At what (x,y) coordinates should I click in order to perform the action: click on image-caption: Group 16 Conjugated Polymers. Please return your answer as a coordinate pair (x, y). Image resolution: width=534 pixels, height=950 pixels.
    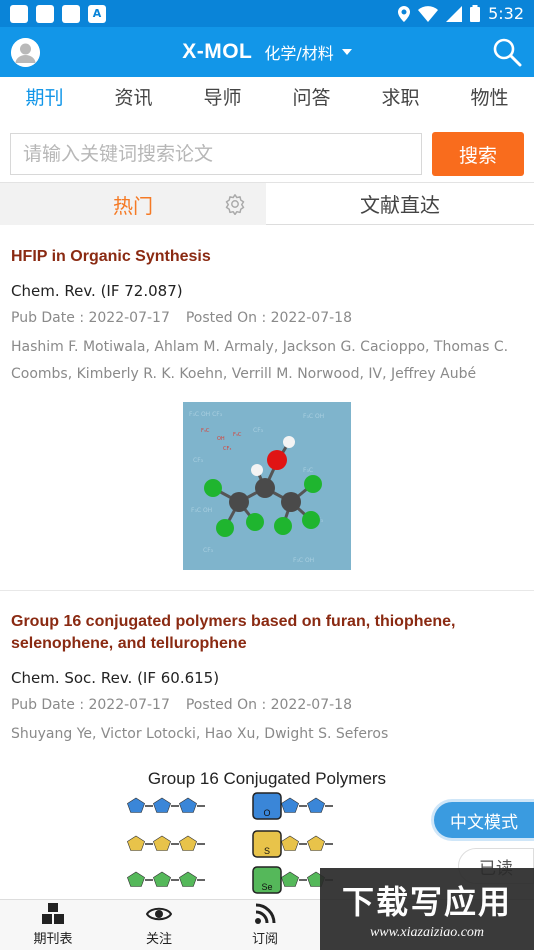
    Looking at the image, I should click on (267, 778).